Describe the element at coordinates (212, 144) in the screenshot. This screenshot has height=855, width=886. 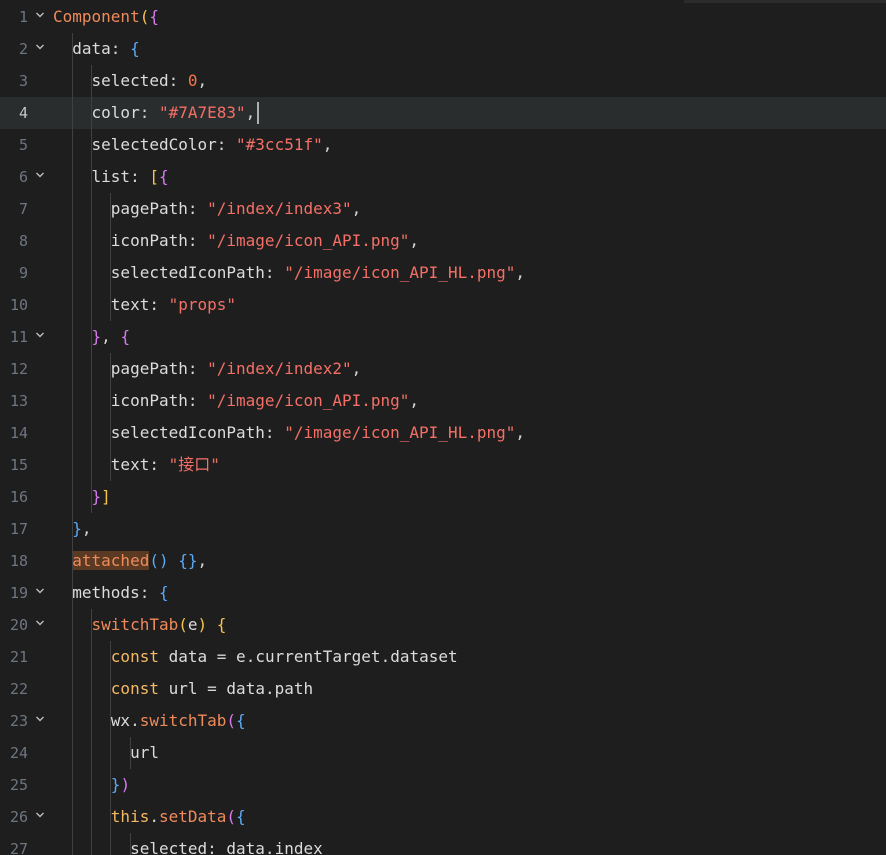
I see `code-text: selectedColor: "#3cc51f",` at that location.